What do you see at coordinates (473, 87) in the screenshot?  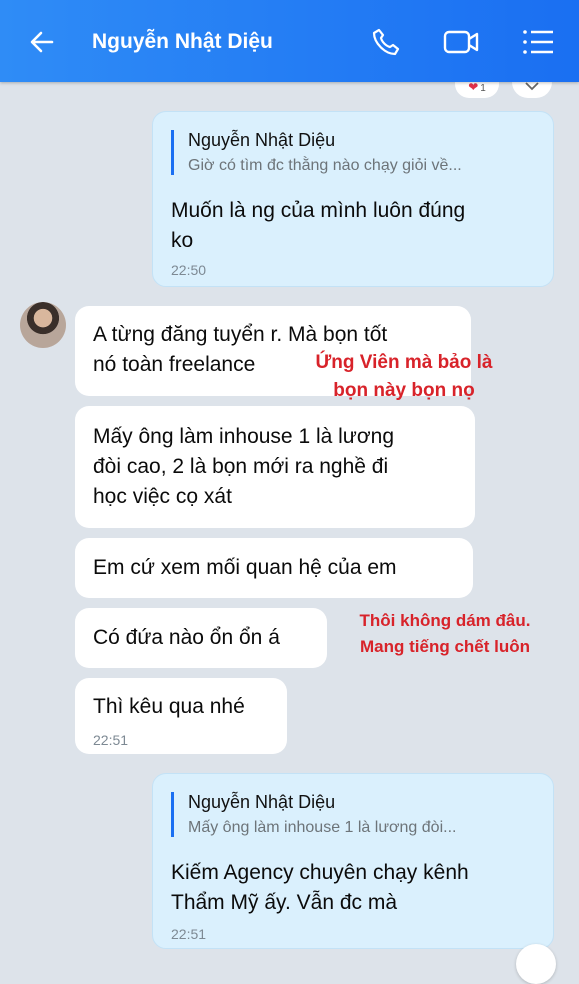 I see `heart-icon: ❤` at bounding box center [473, 87].